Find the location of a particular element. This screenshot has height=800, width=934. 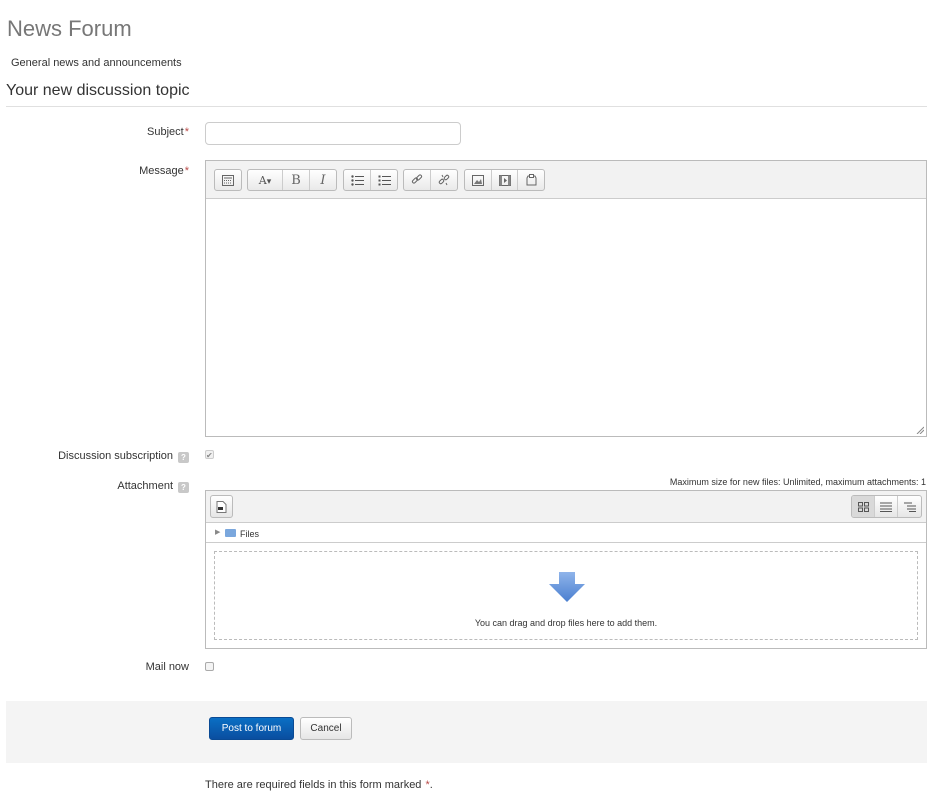

collapse-icon is located at coordinates (228, 180).